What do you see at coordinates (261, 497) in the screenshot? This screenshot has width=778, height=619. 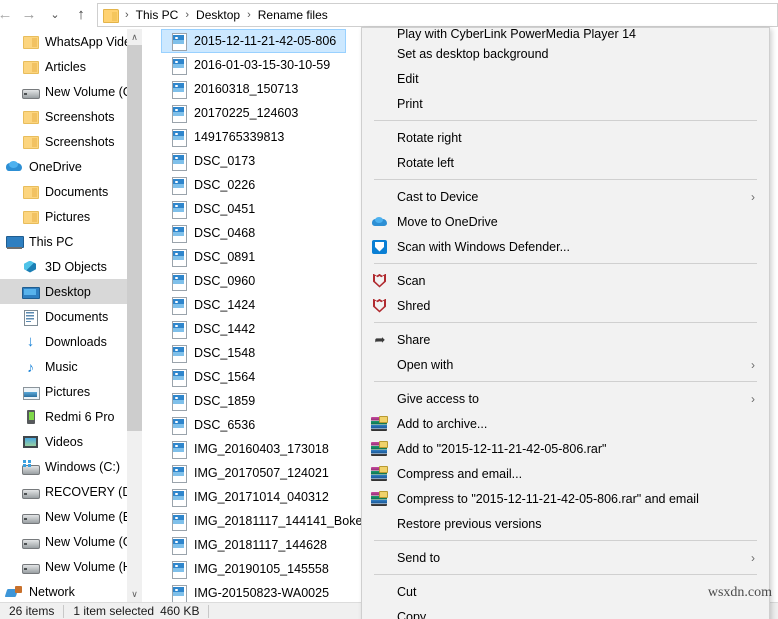 I see `file-name-label: IMG_20171014_040312` at bounding box center [261, 497].